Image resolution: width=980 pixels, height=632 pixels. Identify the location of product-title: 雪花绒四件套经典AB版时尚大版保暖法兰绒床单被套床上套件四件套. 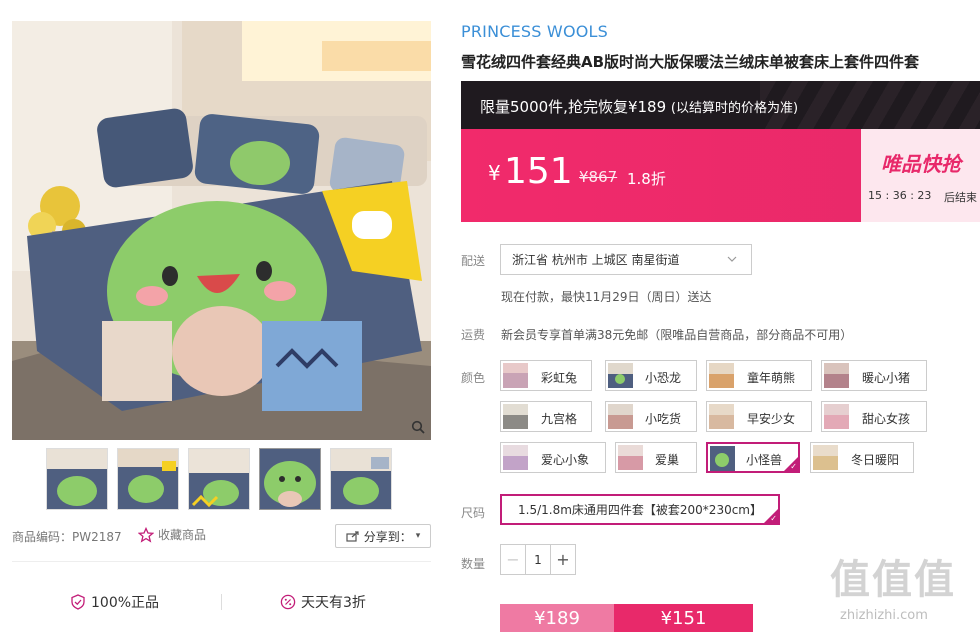
(690, 62).